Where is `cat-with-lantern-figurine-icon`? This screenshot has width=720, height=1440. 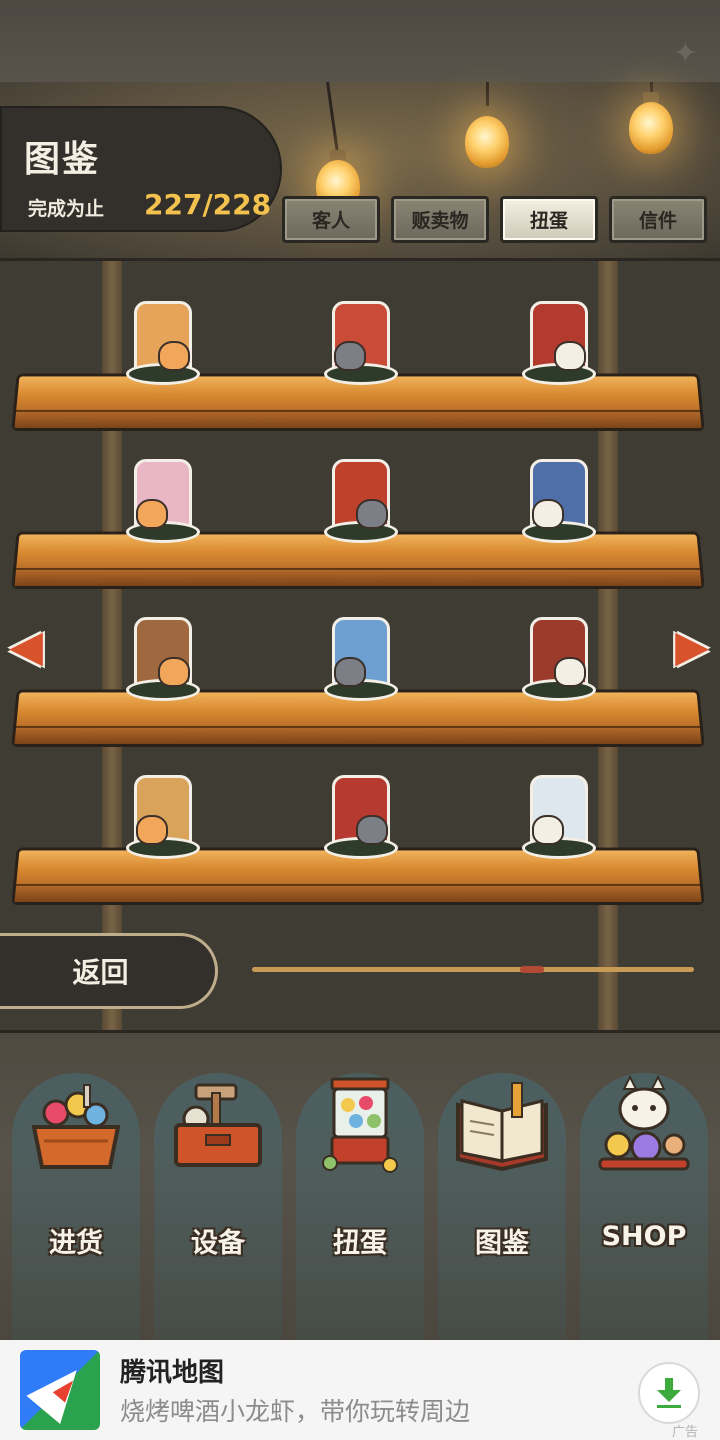 cat-with-lantern-figurine-icon is located at coordinates (361, 651).